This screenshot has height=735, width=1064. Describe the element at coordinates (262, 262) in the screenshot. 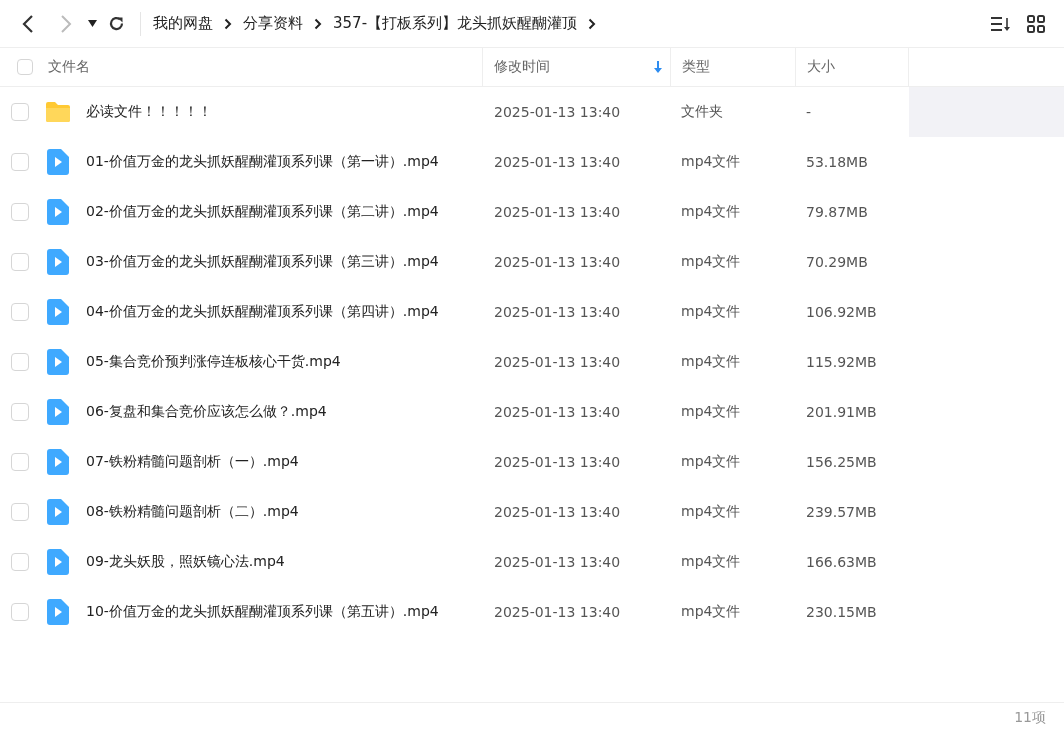

I see `file-name: 03-价值万金的龙头抓妖醒醐灌顶系列课（第三讲）.mp4` at that location.